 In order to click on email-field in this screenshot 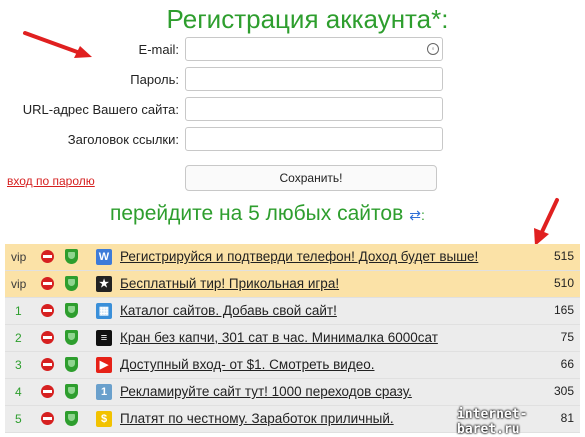, I will do `click(314, 49)`.